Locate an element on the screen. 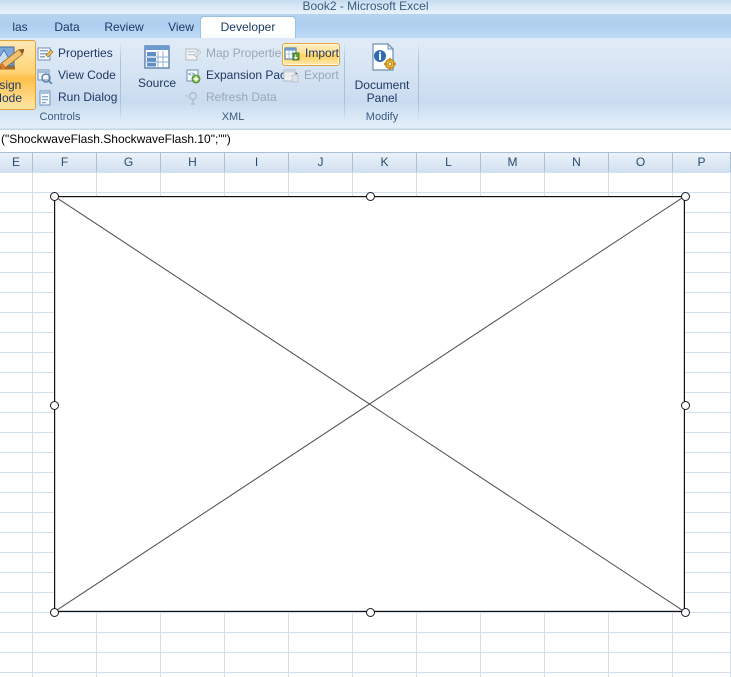  ribbon-tab-developer: Developer is located at coordinates (248, 27).